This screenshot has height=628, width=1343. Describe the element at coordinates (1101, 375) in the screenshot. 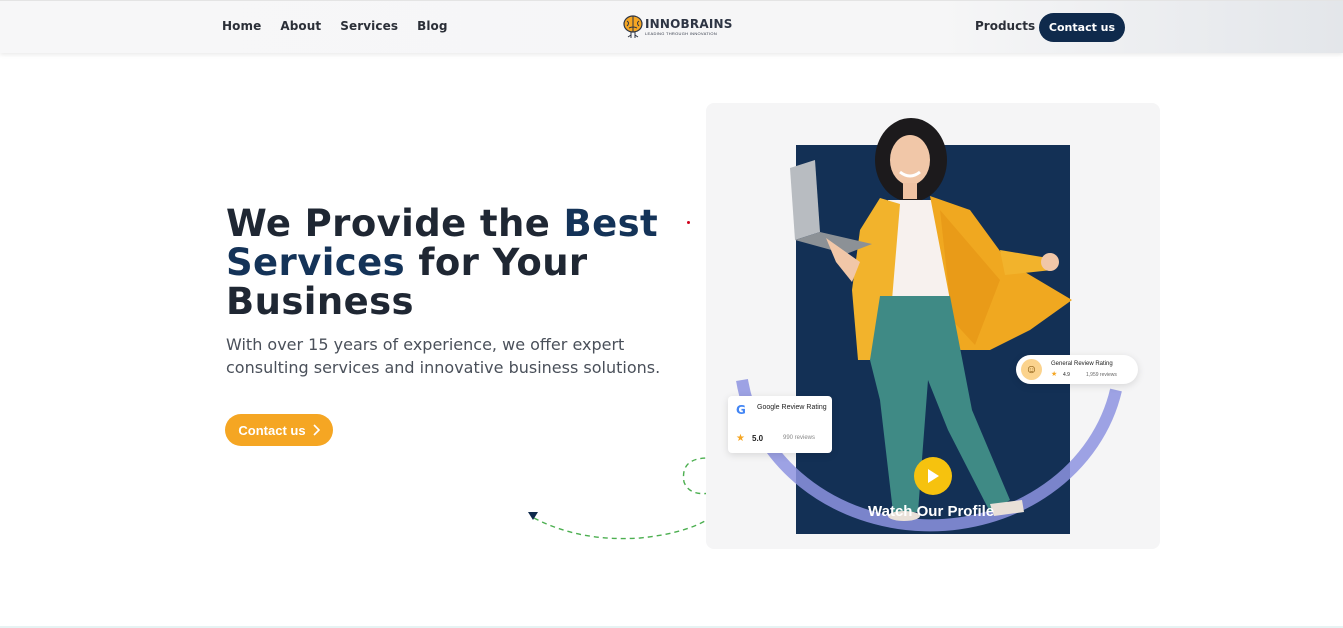

I see `general-review-count: 1,959 reviews` at that location.